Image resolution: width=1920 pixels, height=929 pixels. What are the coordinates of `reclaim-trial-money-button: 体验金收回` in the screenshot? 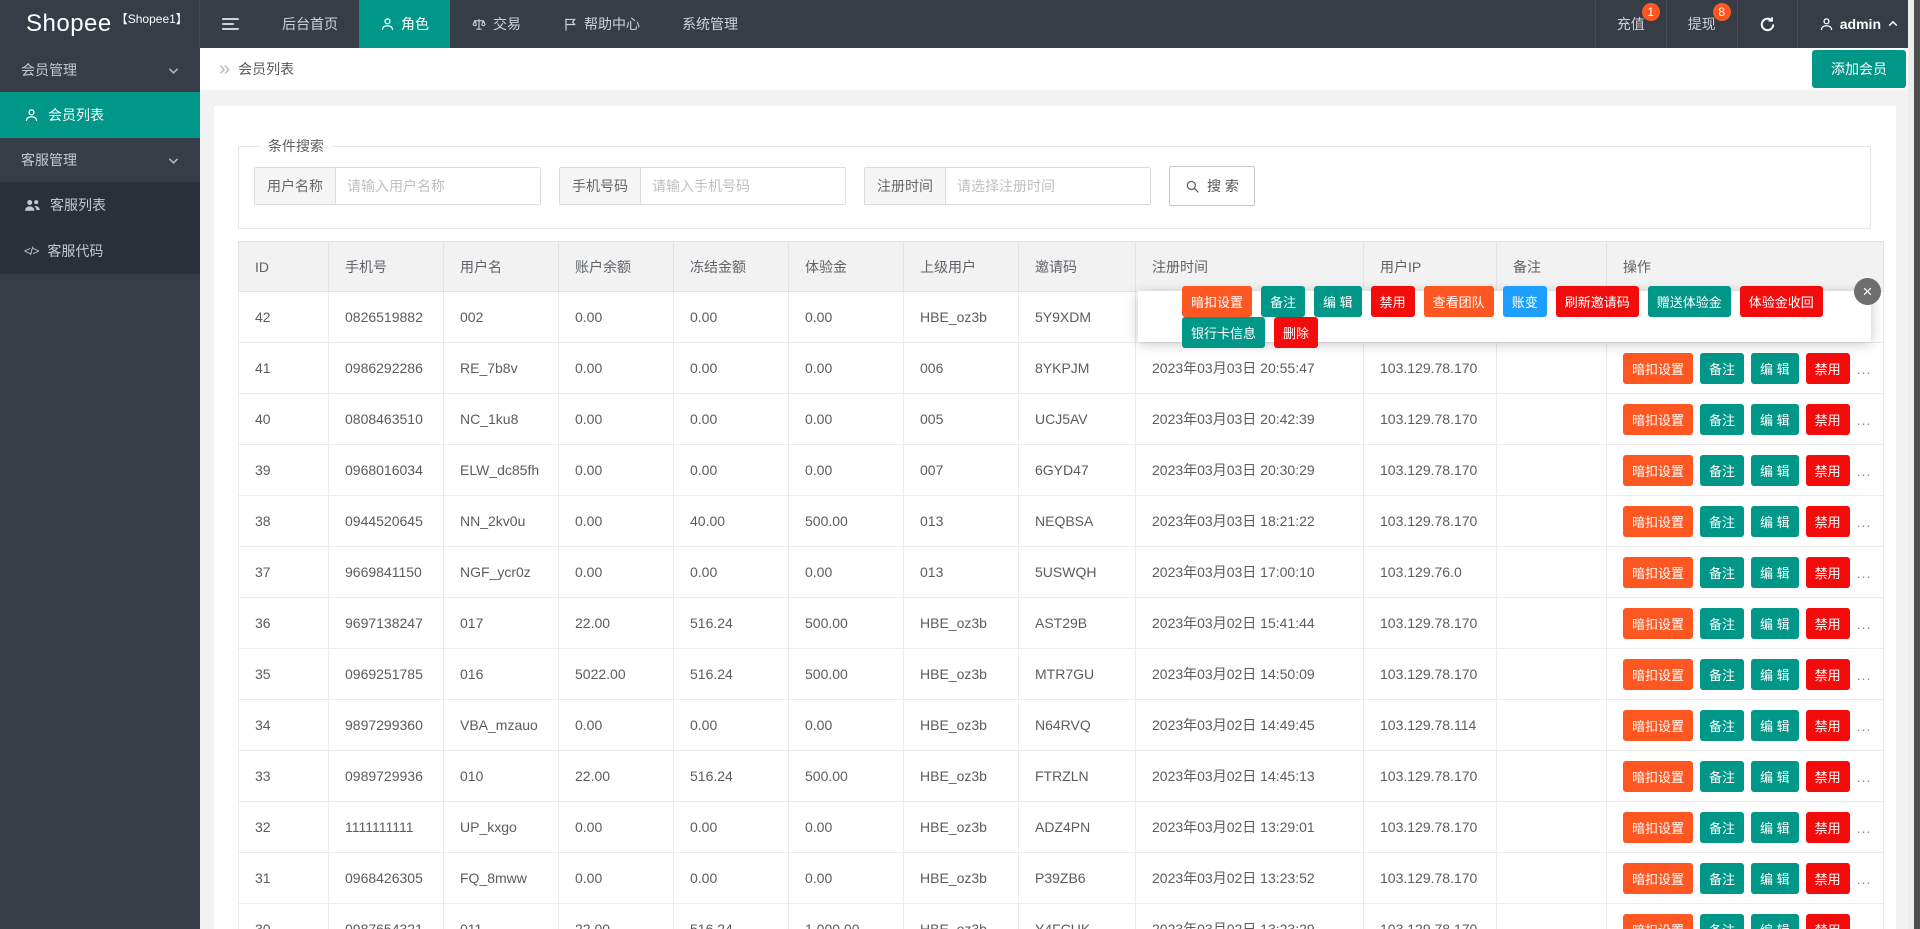 It's located at (1781, 301).